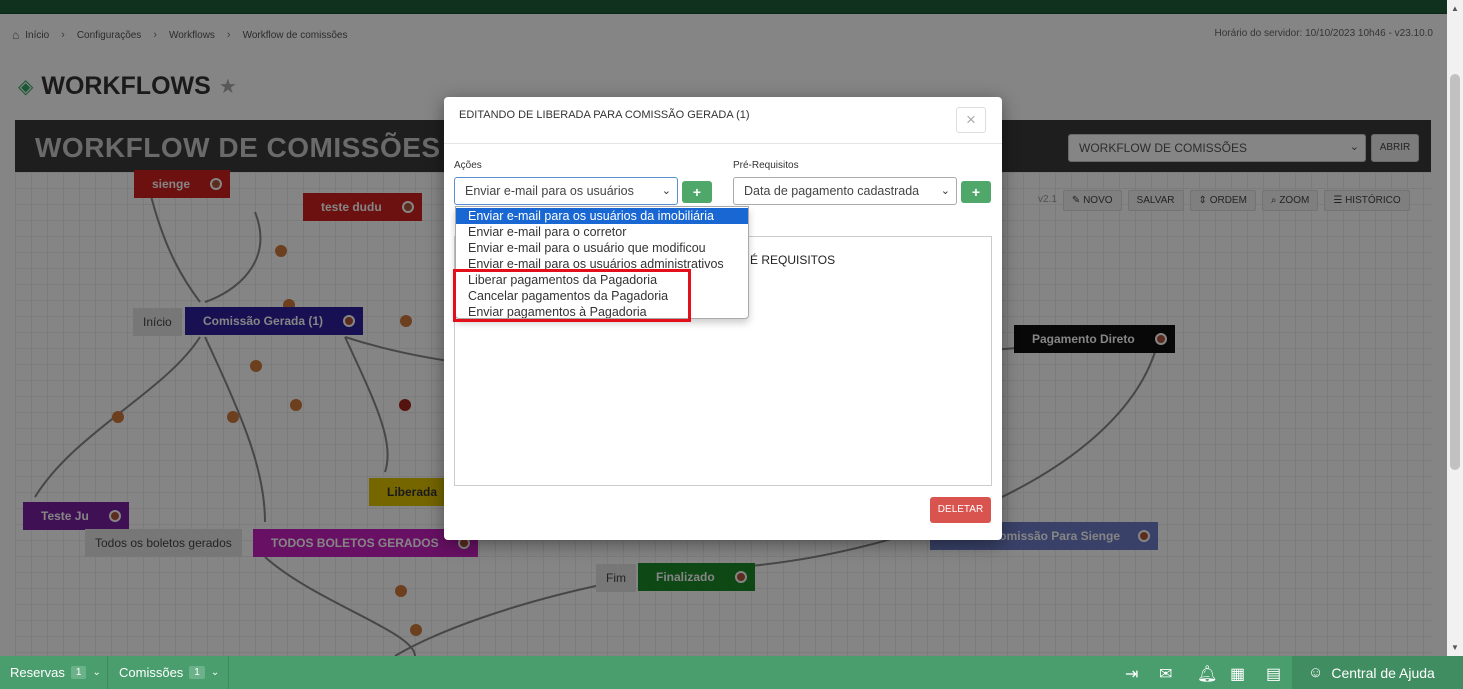  Describe the element at coordinates (766, 165) in the screenshot. I see `prerequisites-label: Pré-Requisitos` at that location.